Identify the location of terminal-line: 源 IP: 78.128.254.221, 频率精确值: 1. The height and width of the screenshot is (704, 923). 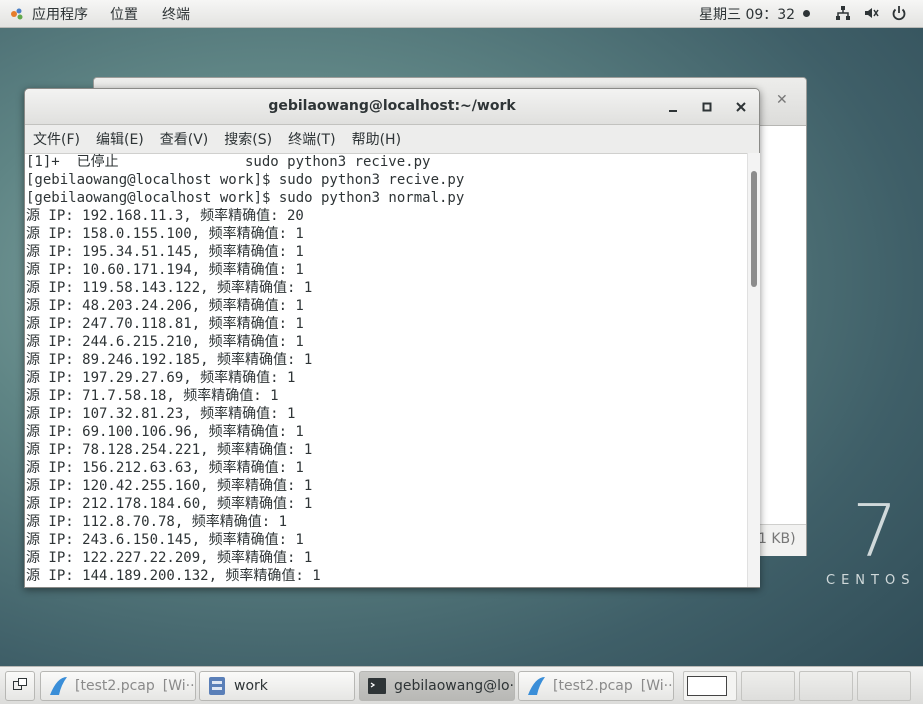
(169, 450).